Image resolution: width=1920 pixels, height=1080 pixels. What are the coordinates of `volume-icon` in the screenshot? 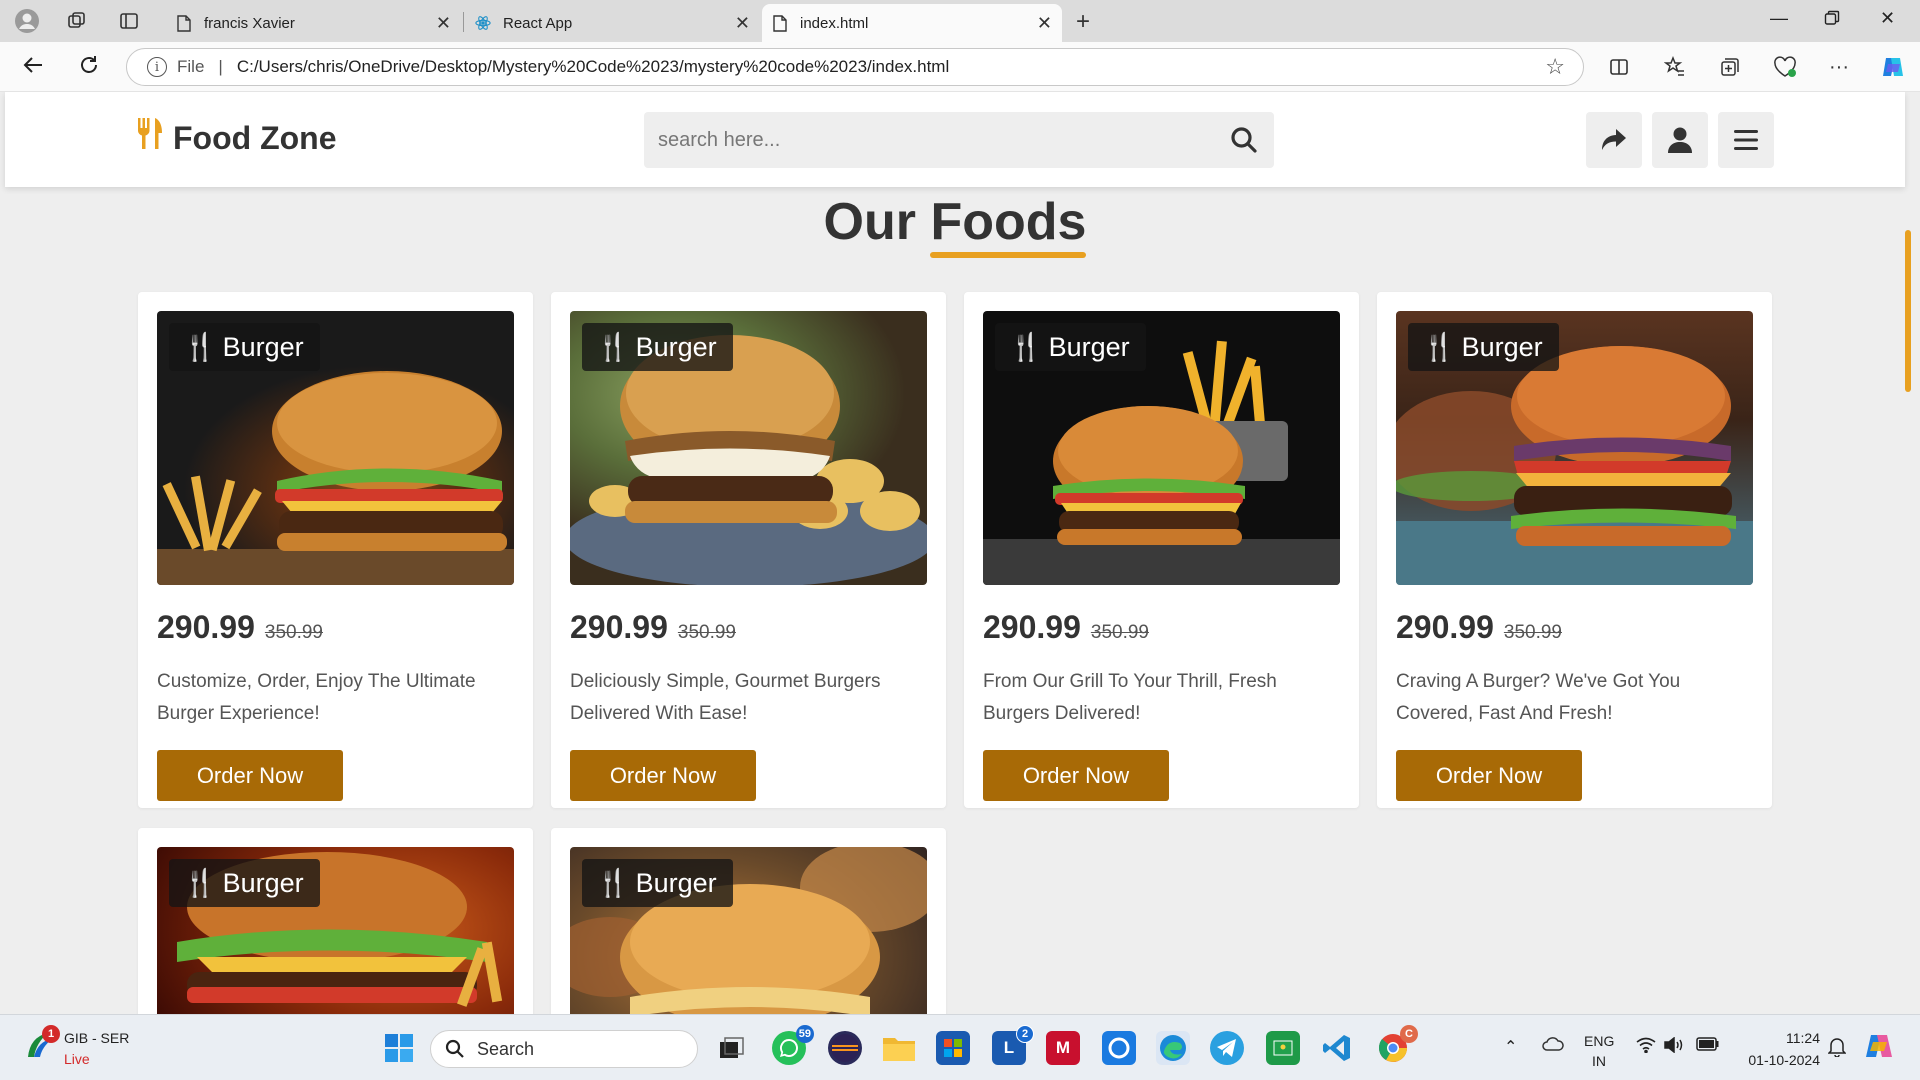 It's located at (1674, 1046).